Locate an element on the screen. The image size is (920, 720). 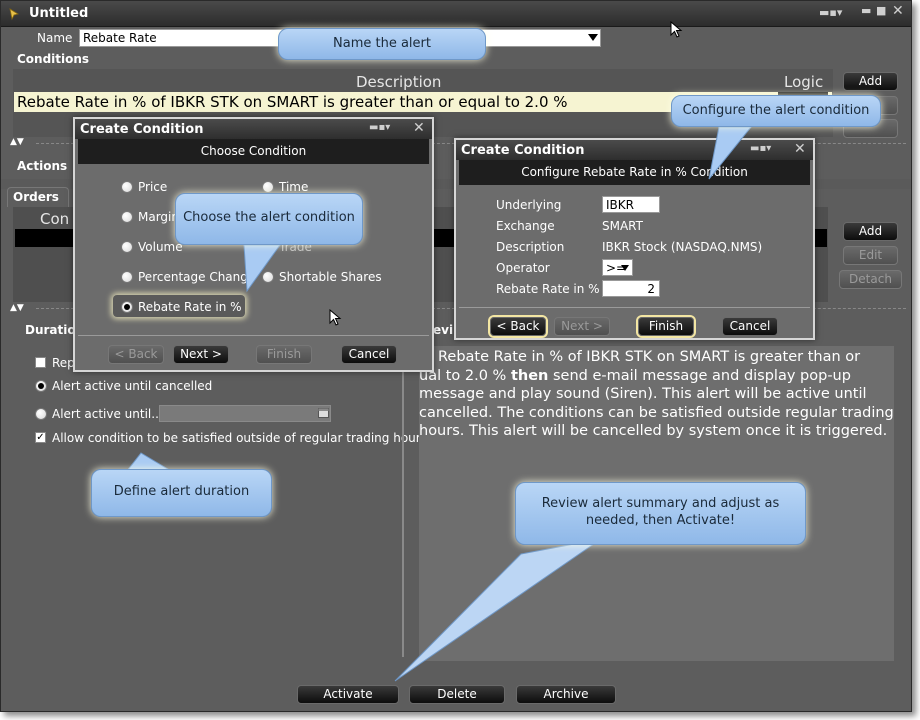
configure-condition-callout: Configure the alert condition is located at coordinates (776, 111).